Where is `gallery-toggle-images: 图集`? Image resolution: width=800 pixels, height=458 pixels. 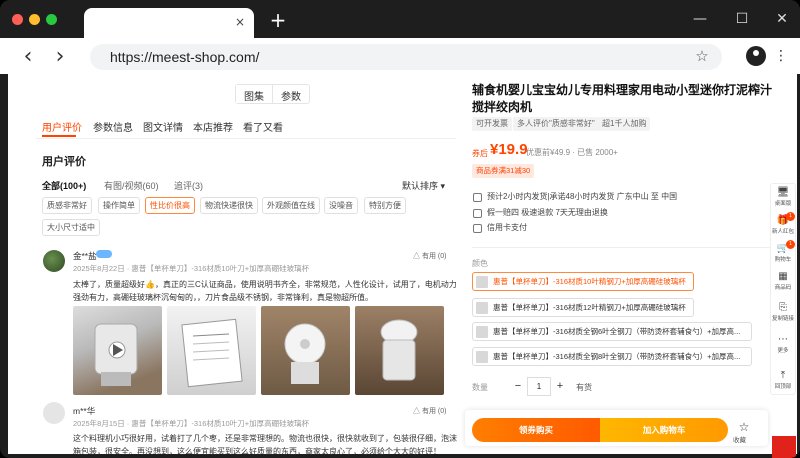
gallery-toggle-images: 图集 is located at coordinates (254, 94).